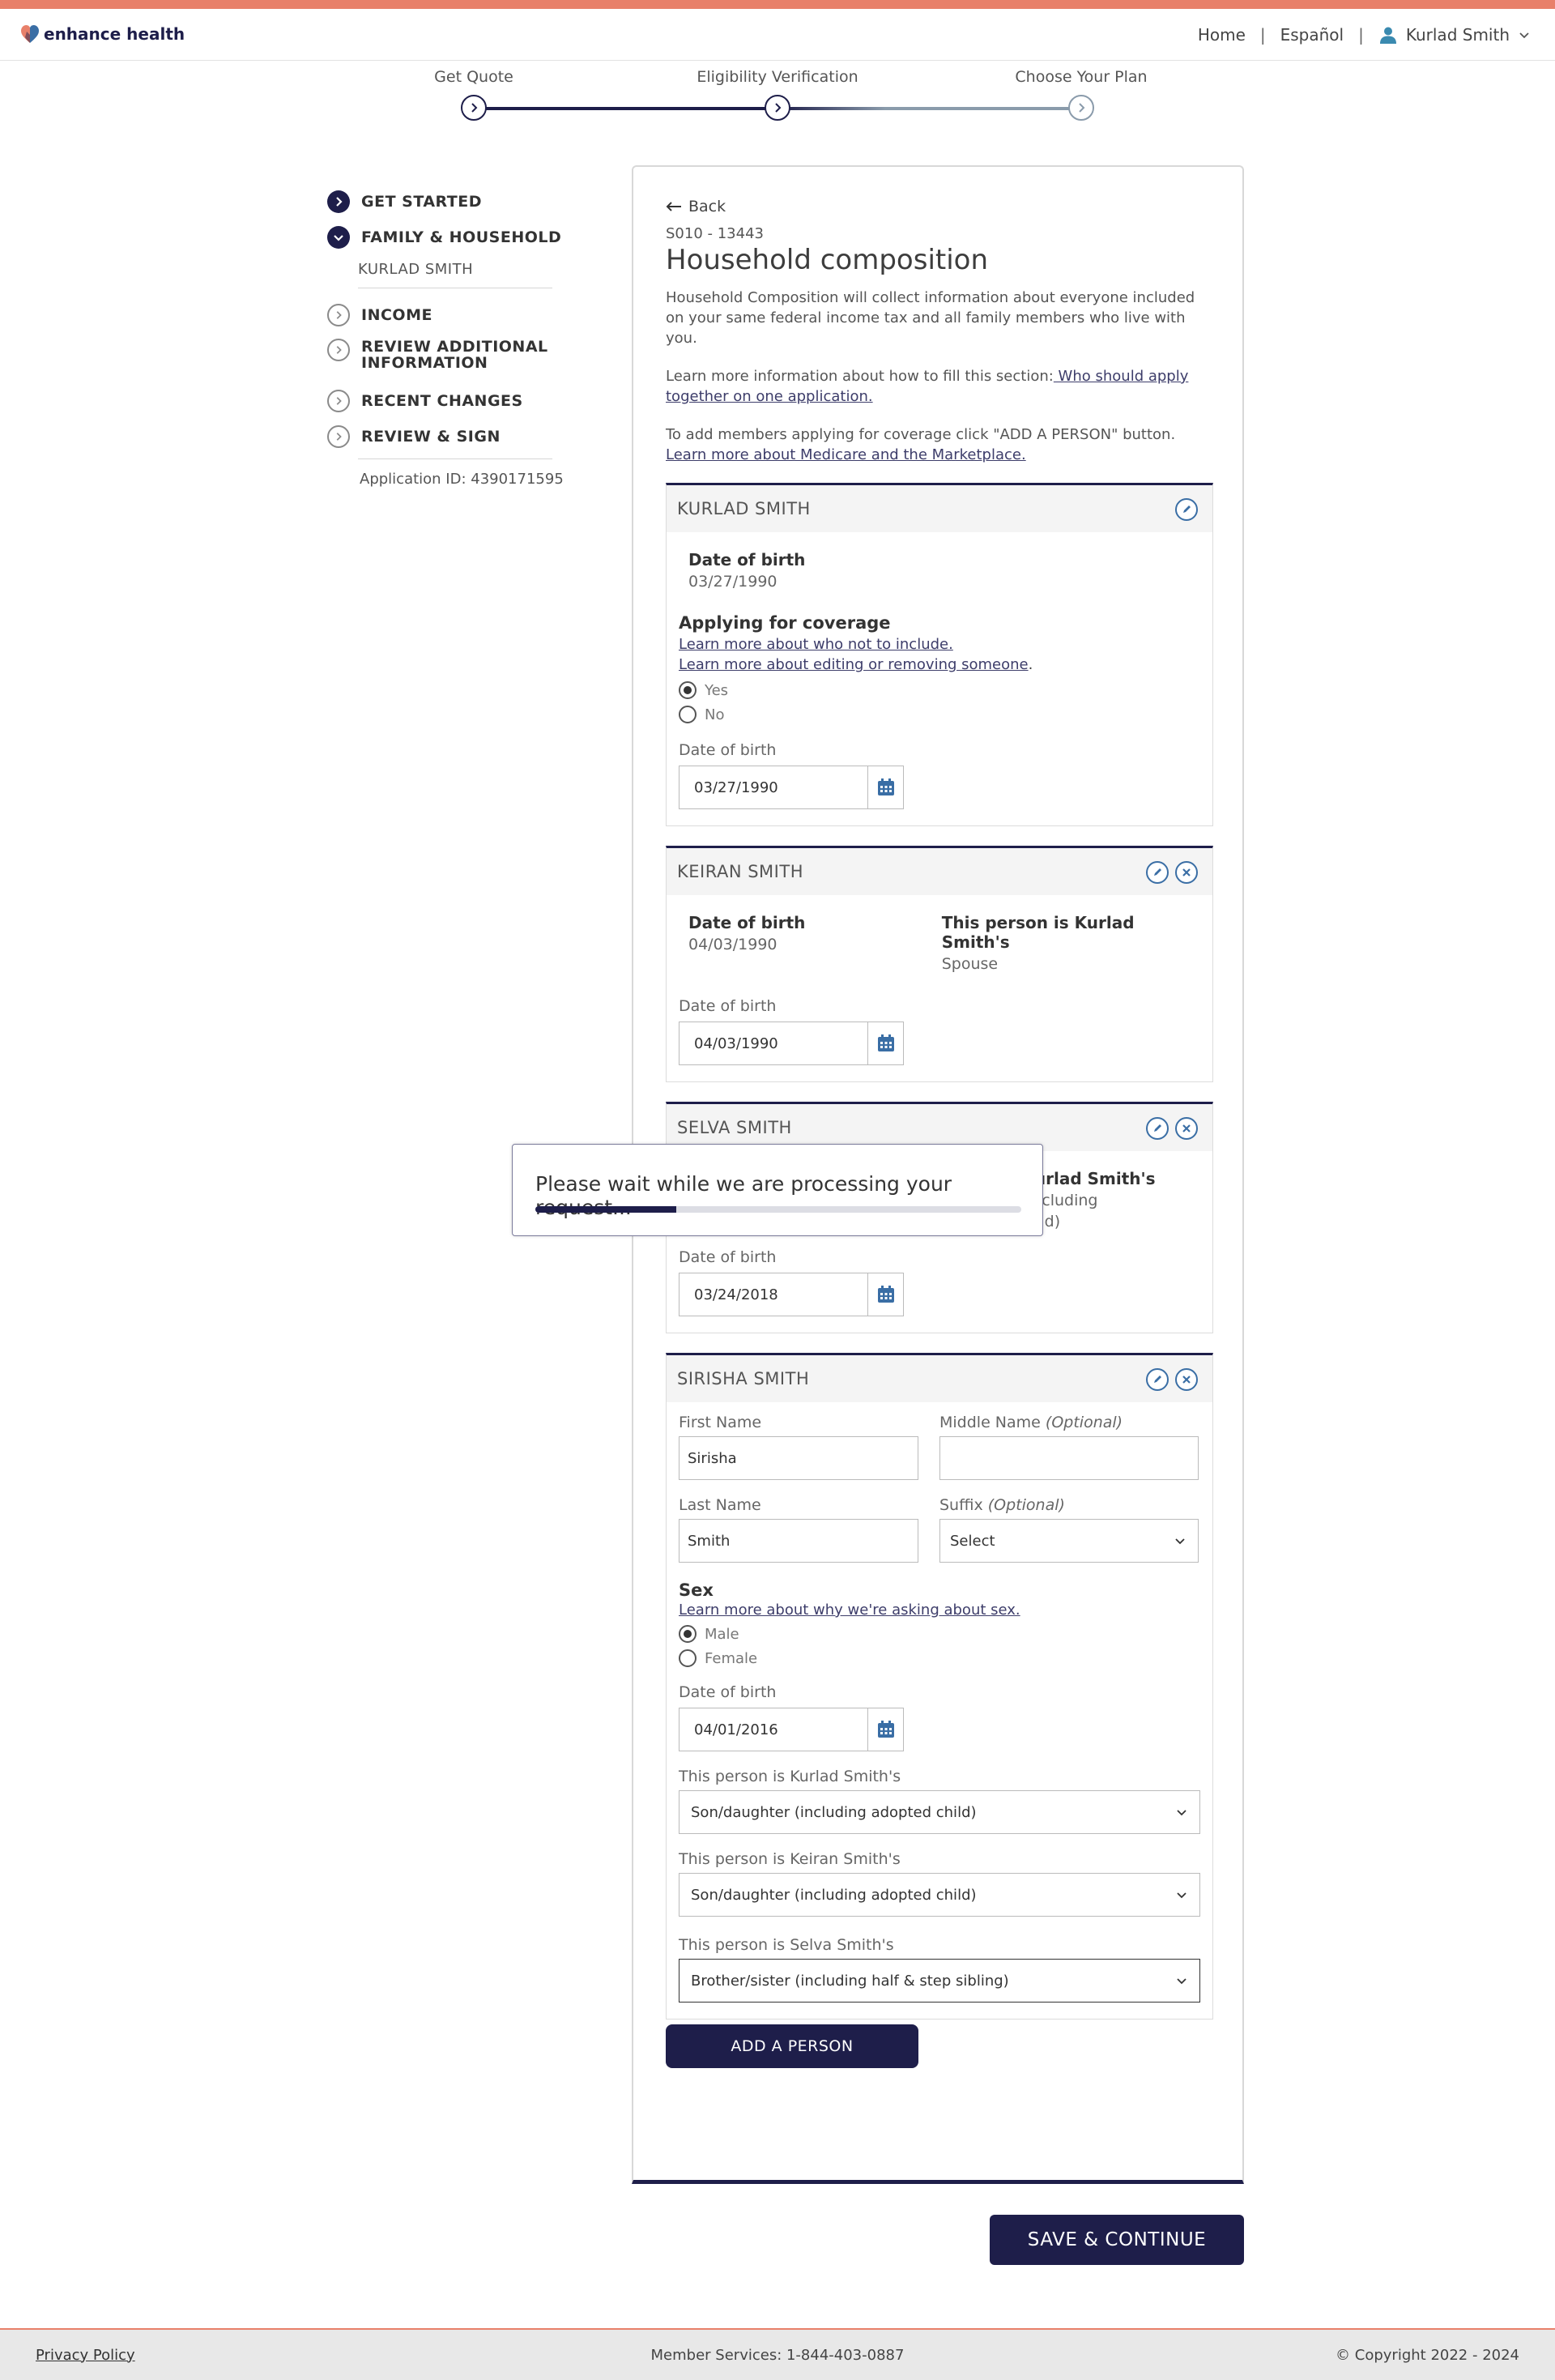  I want to click on relation-label: This person is Kurlad Smith's, so click(1038, 932).